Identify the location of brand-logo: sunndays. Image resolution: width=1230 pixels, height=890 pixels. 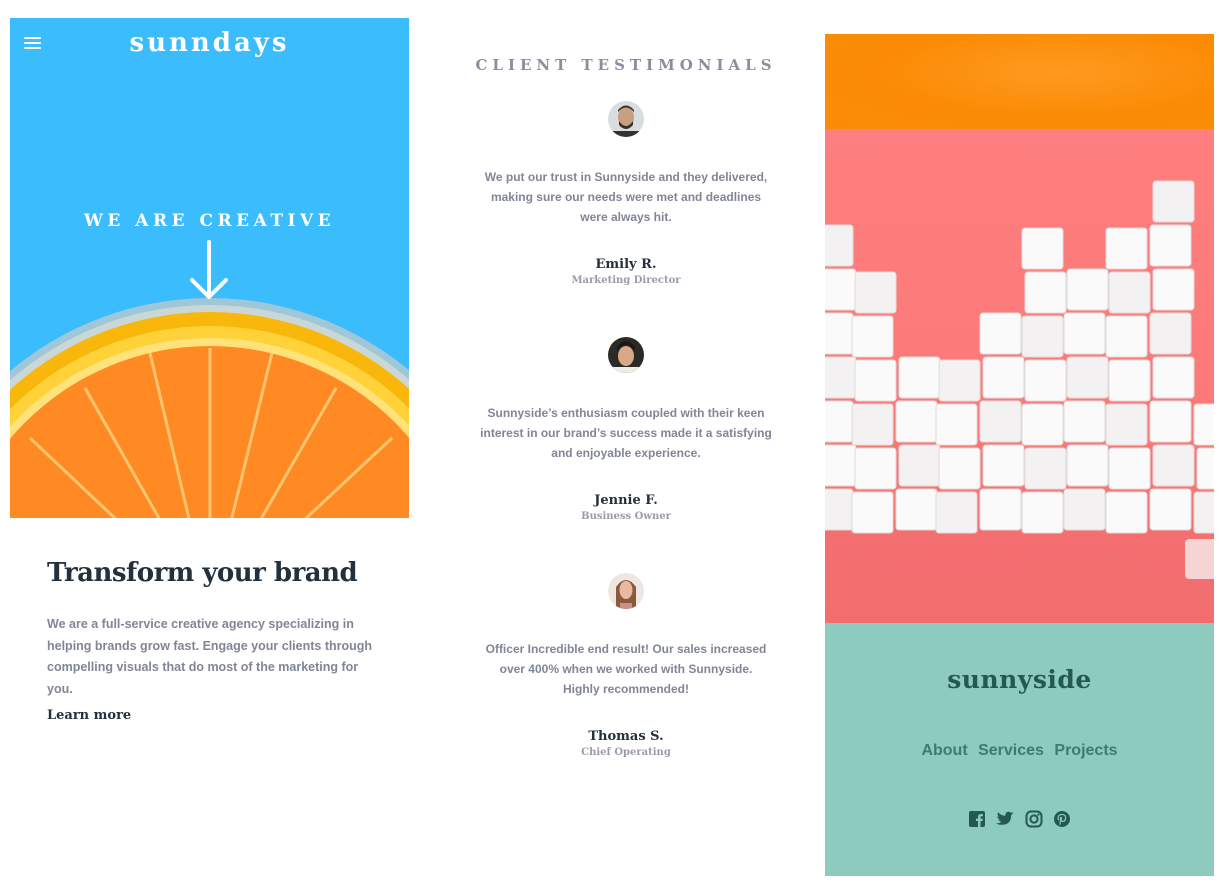
(209, 43).